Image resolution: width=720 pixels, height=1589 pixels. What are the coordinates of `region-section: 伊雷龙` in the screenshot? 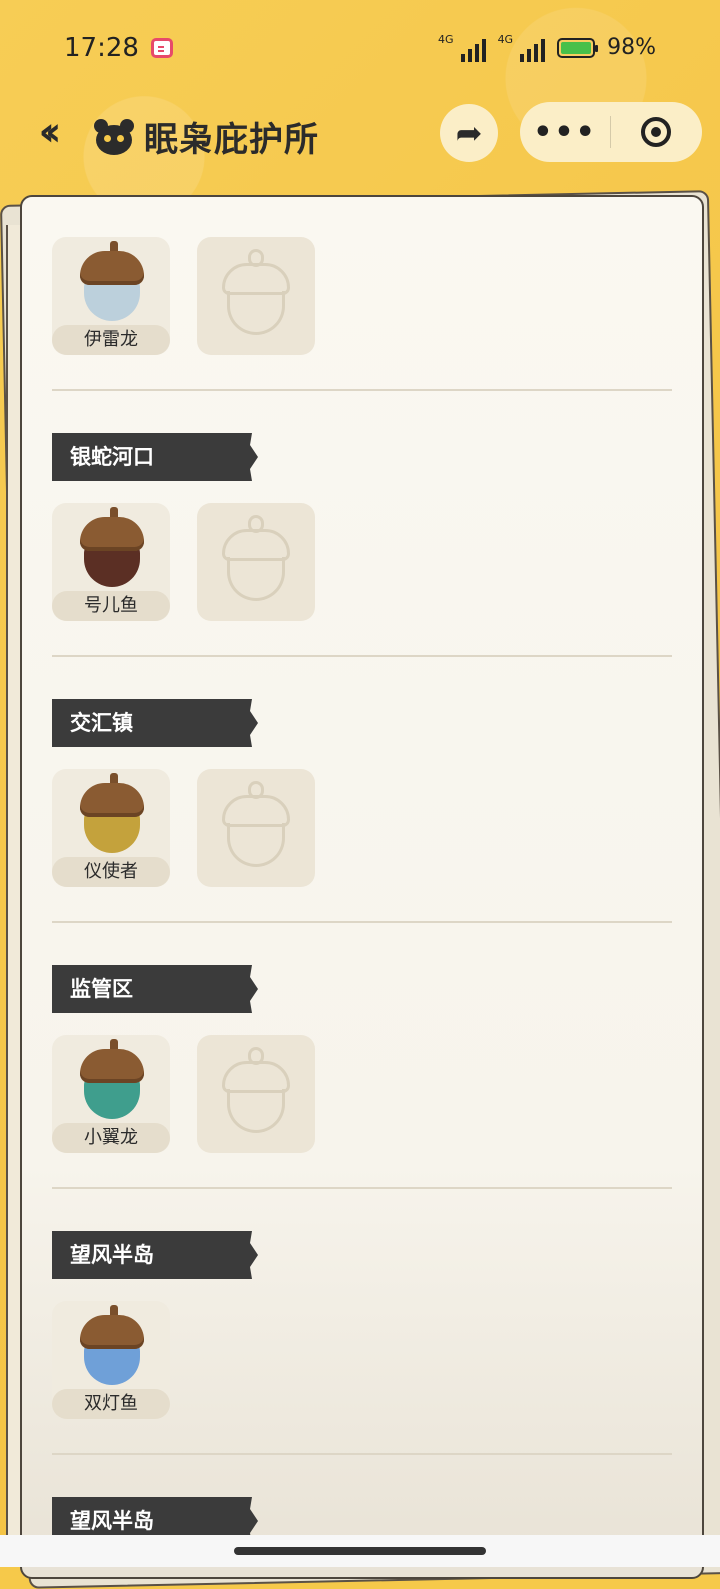 It's located at (362, 314).